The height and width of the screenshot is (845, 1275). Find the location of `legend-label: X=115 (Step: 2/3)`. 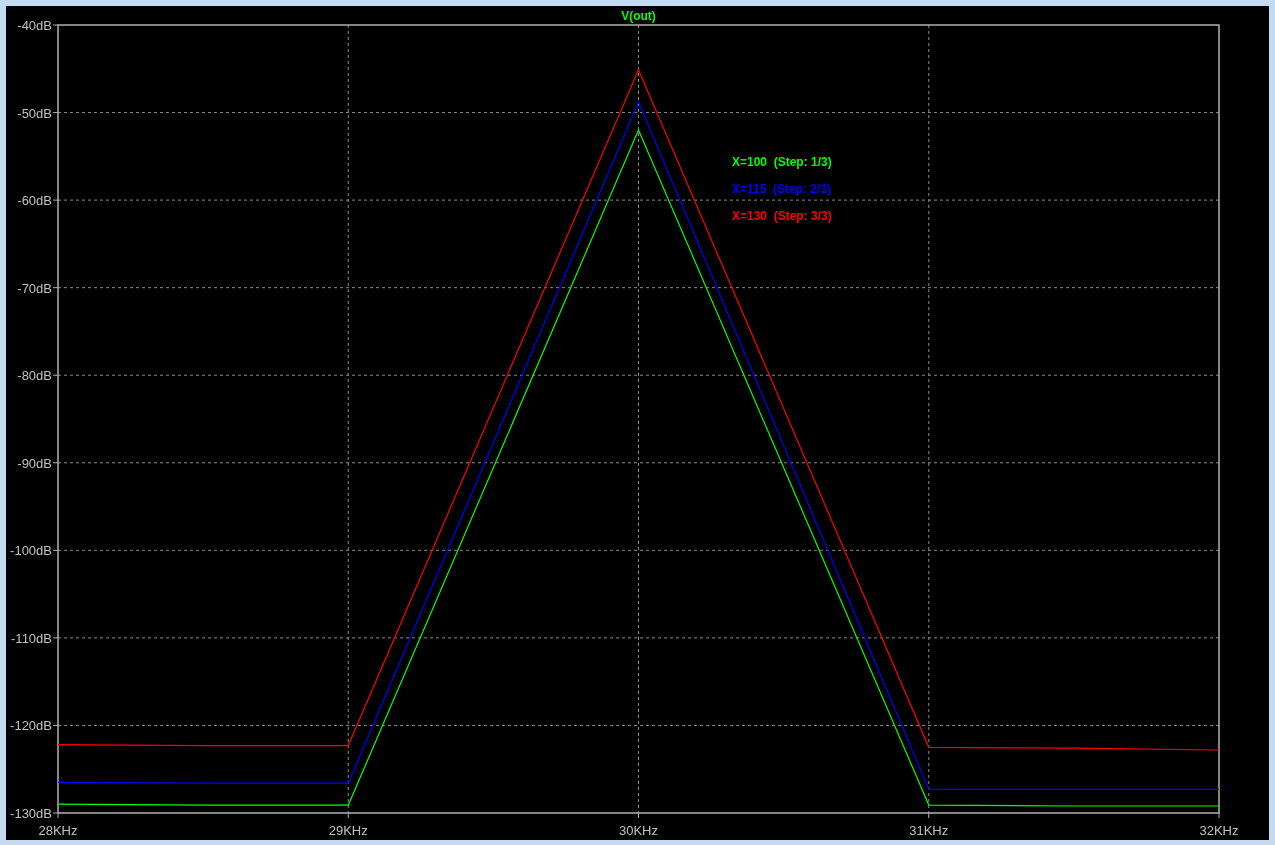

legend-label: X=115 (Step: 2/3) is located at coordinates (782, 189).